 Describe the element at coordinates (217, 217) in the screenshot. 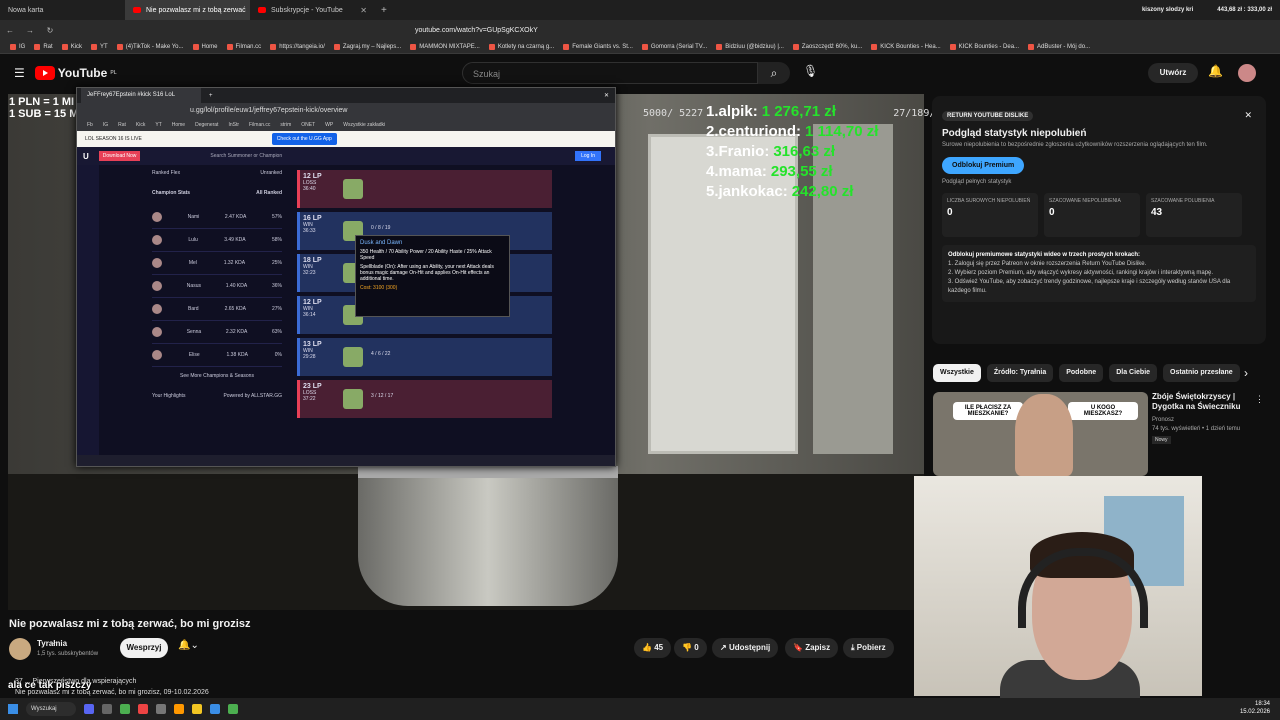

I see `champion-row: Nami 2.47 KDA 57%` at that location.